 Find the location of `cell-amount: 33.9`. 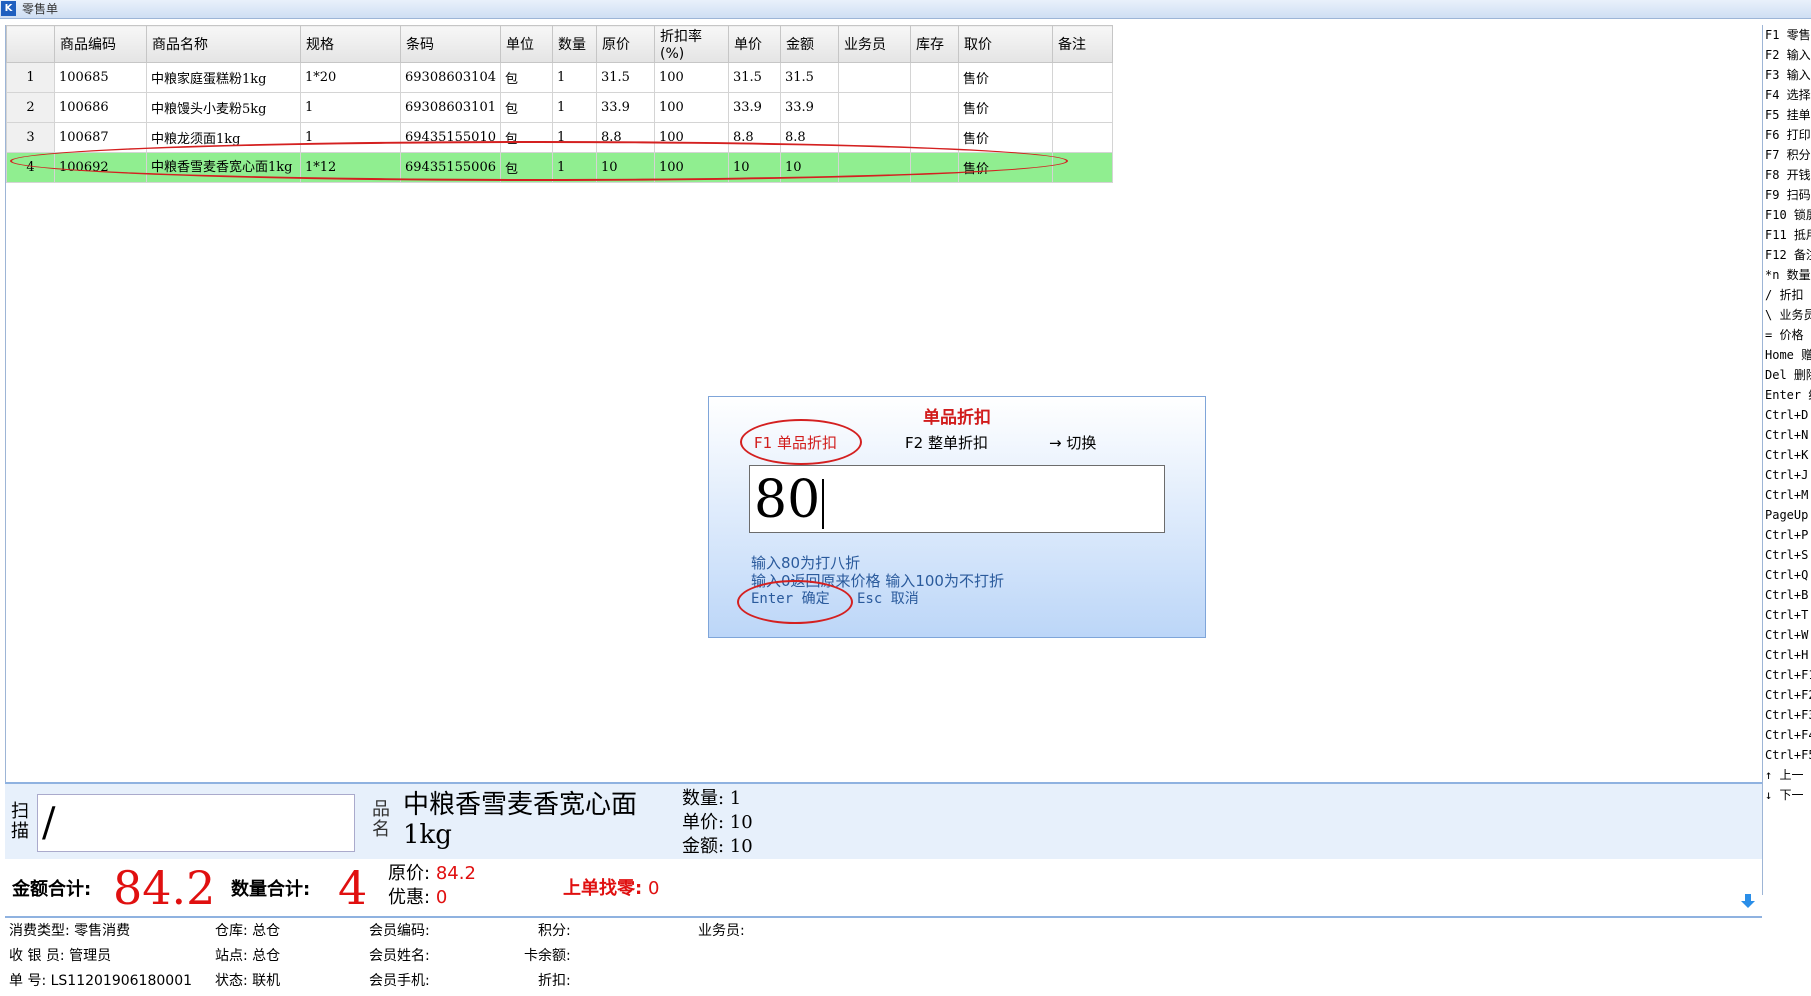

cell-amount: 33.9 is located at coordinates (809, 107).